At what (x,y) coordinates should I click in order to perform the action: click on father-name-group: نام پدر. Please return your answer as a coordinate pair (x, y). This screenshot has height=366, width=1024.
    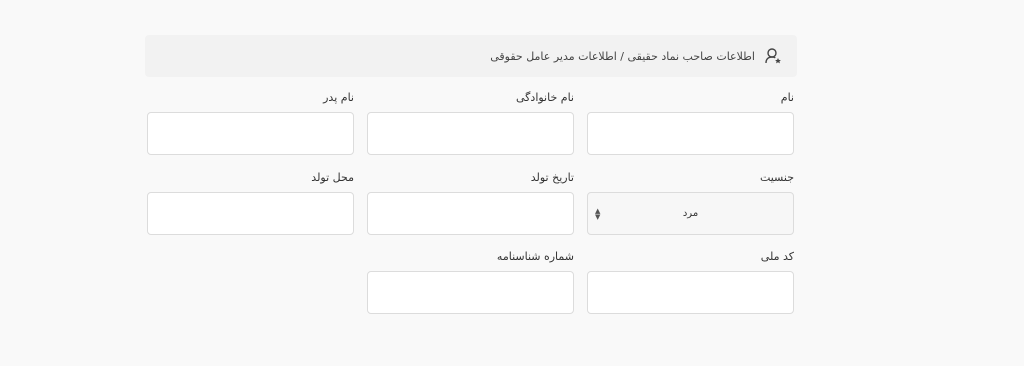
    Looking at the image, I should click on (250, 122).